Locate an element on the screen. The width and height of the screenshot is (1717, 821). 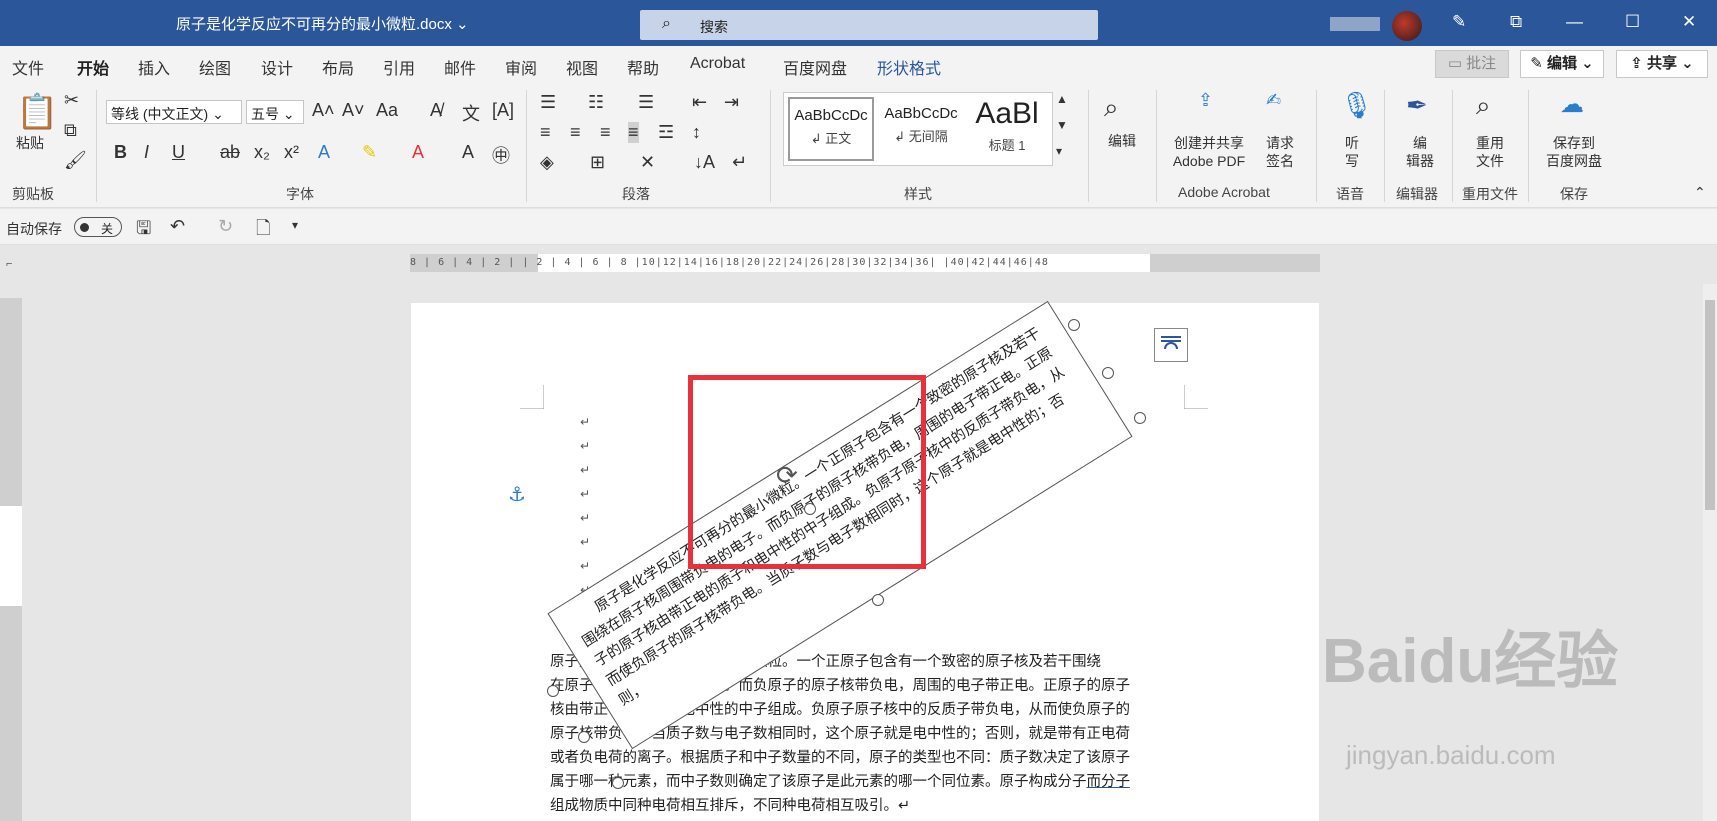
save-icon: 🖫 is located at coordinates (143, 231).